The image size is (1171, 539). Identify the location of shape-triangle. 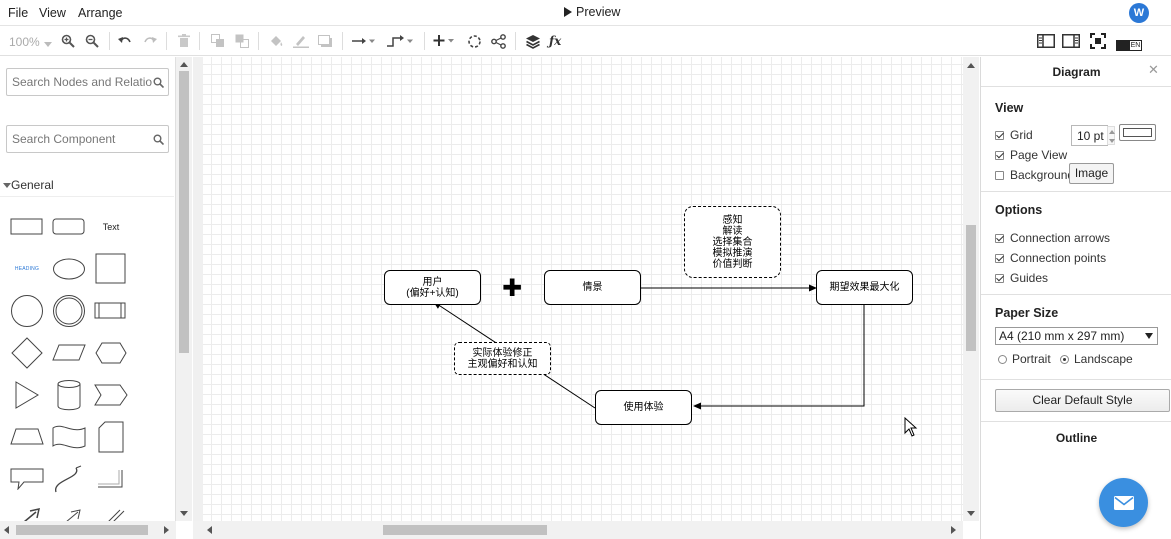
(27, 395).